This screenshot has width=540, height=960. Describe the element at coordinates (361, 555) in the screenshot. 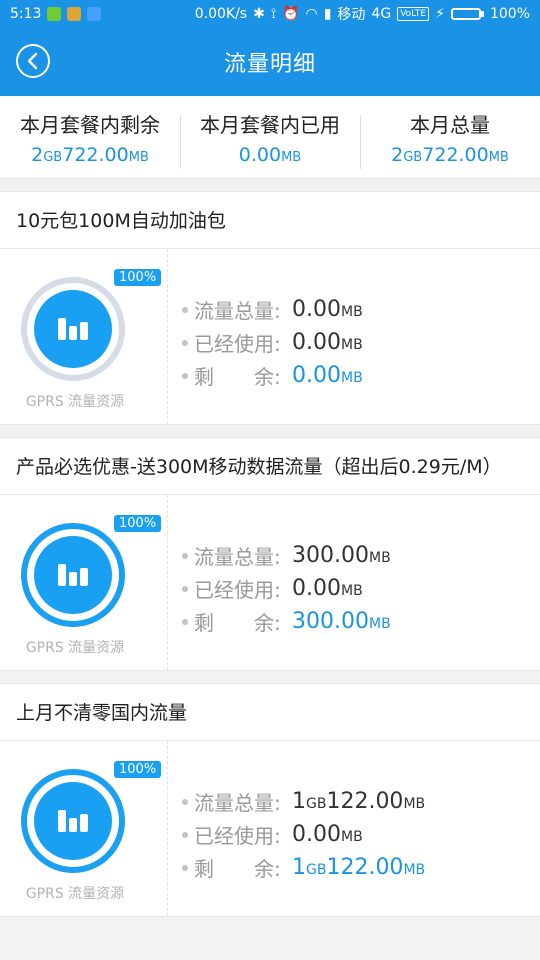

I see `total-row: 流量总量: 300.00MB` at that location.